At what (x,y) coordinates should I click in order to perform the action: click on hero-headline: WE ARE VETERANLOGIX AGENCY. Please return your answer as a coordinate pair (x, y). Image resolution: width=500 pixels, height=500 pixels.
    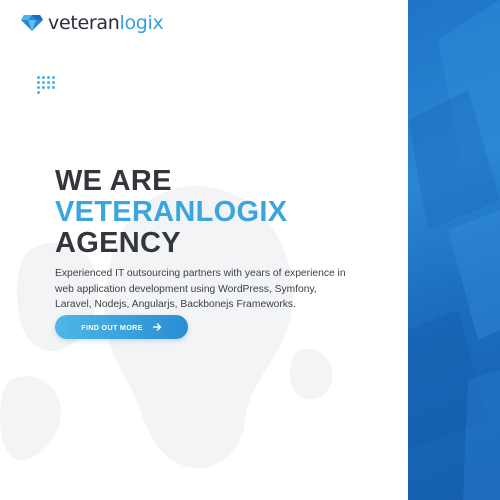
    Looking at the image, I should click on (225, 212).